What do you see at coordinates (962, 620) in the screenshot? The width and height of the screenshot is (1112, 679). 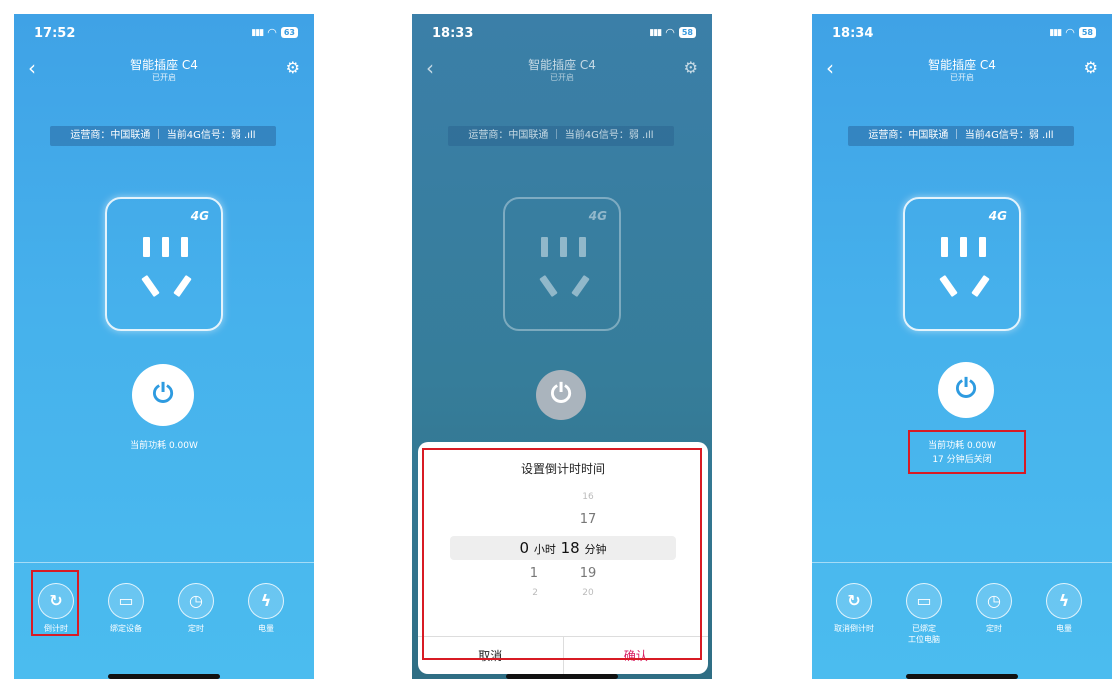 I see `bottom-toolbar: ↻ 取消倒计时 ▭ 已绑定 工位电脑 ◷ 定时 ϟ 电量` at bounding box center [962, 620].